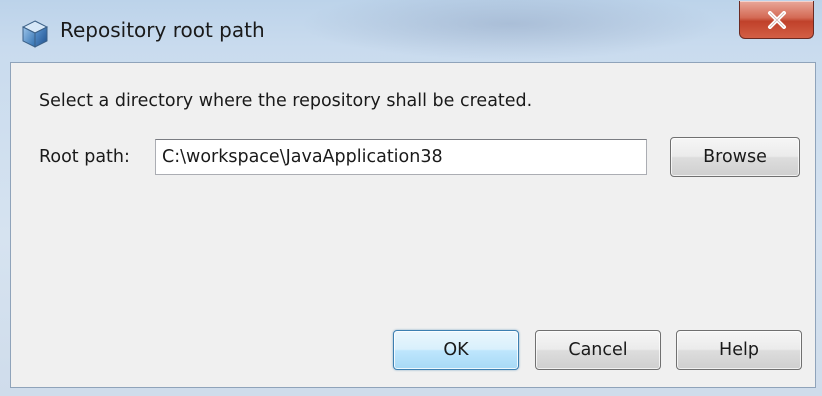 The height and width of the screenshot is (396, 822). I want to click on netbeans-cube-icon, so click(35, 34).